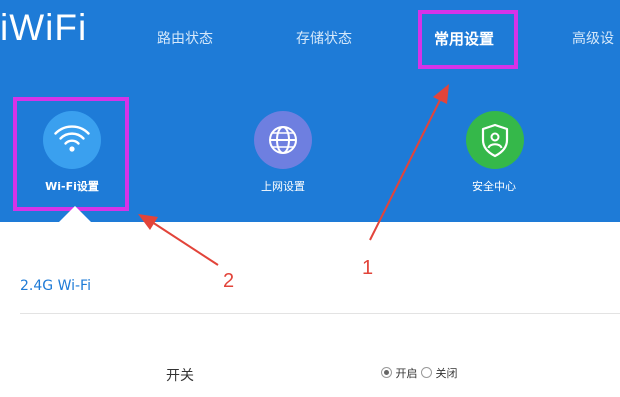 The height and width of the screenshot is (397, 620). Describe the element at coordinates (441, 94) in the screenshot. I see `arrow-one-head` at that location.